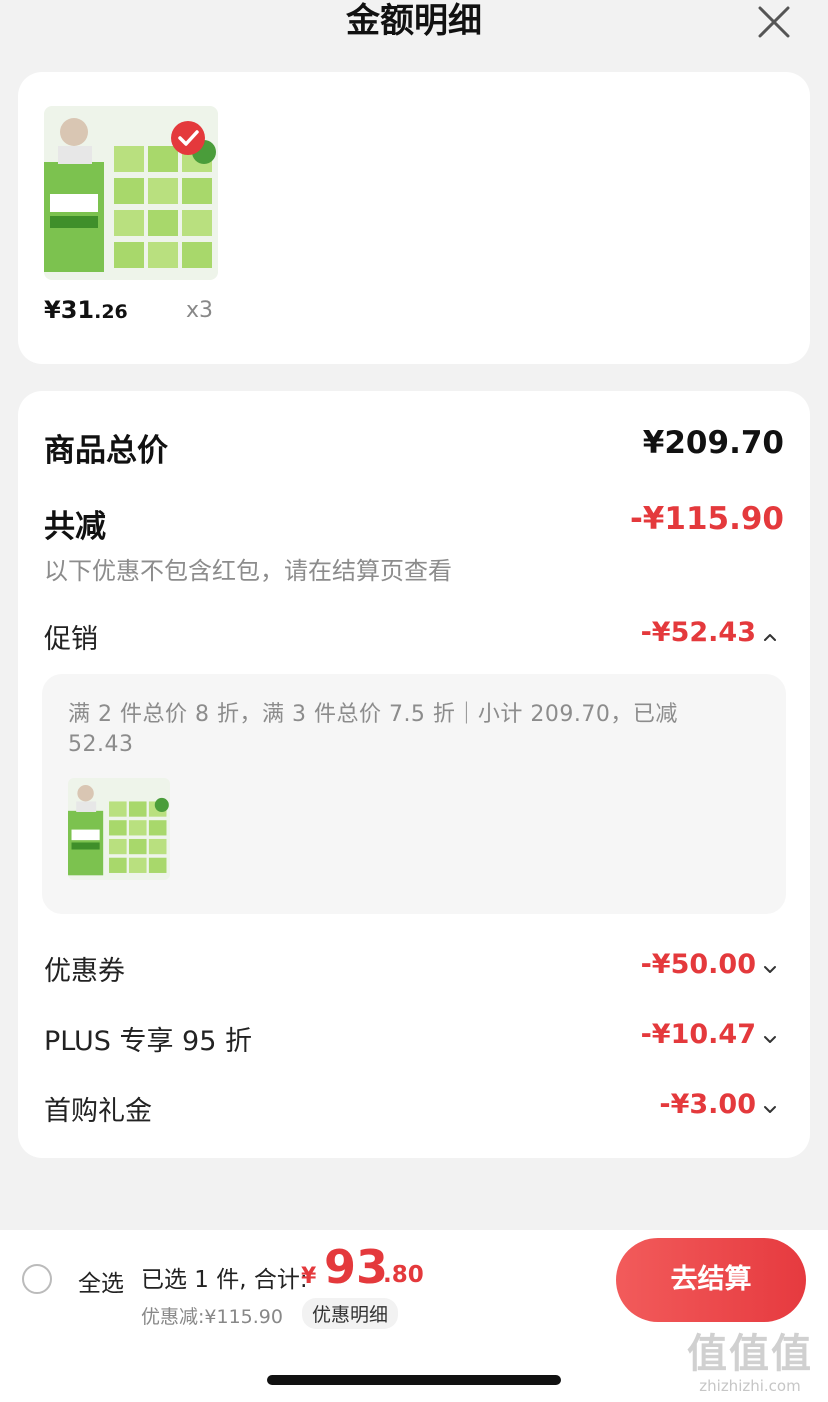 This screenshot has height=1402, width=828. What do you see at coordinates (248, 571) in the screenshot?
I see `discount-note: 以下优惠不包含红包，请在结算页查看` at bounding box center [248, 571].